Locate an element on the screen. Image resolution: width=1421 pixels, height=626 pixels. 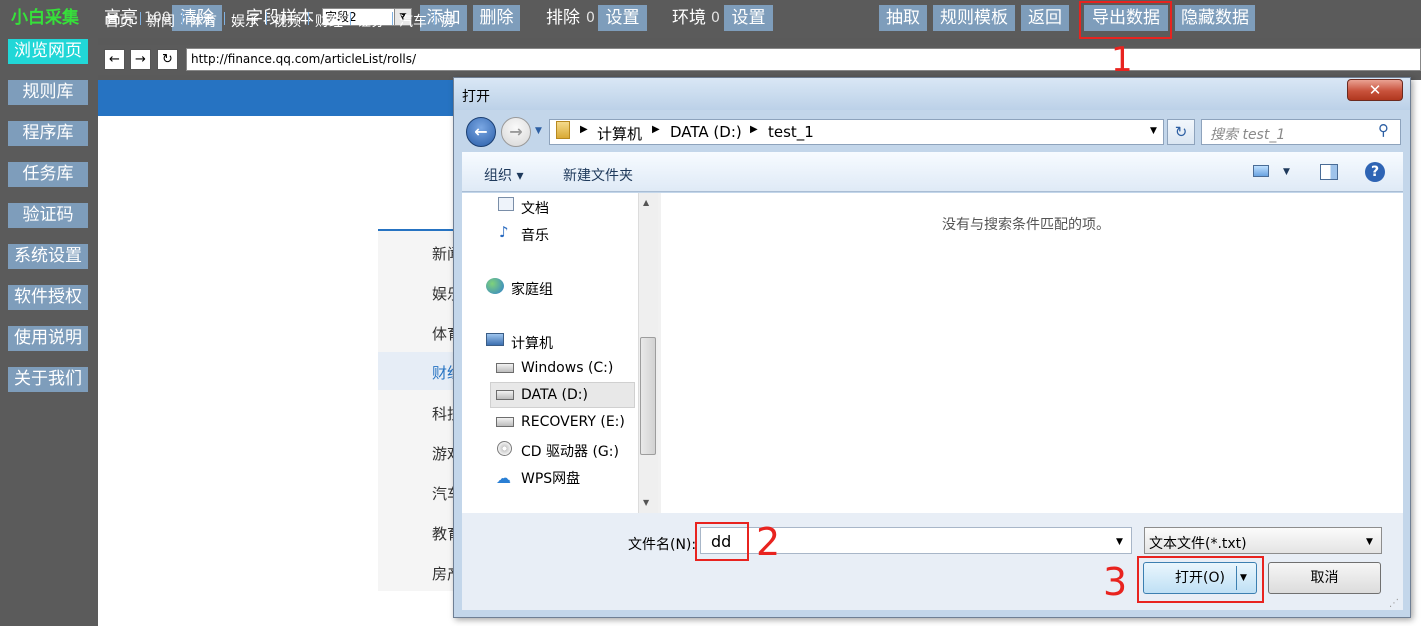
browser-back-button: ← is located at coordinates (114, 59).